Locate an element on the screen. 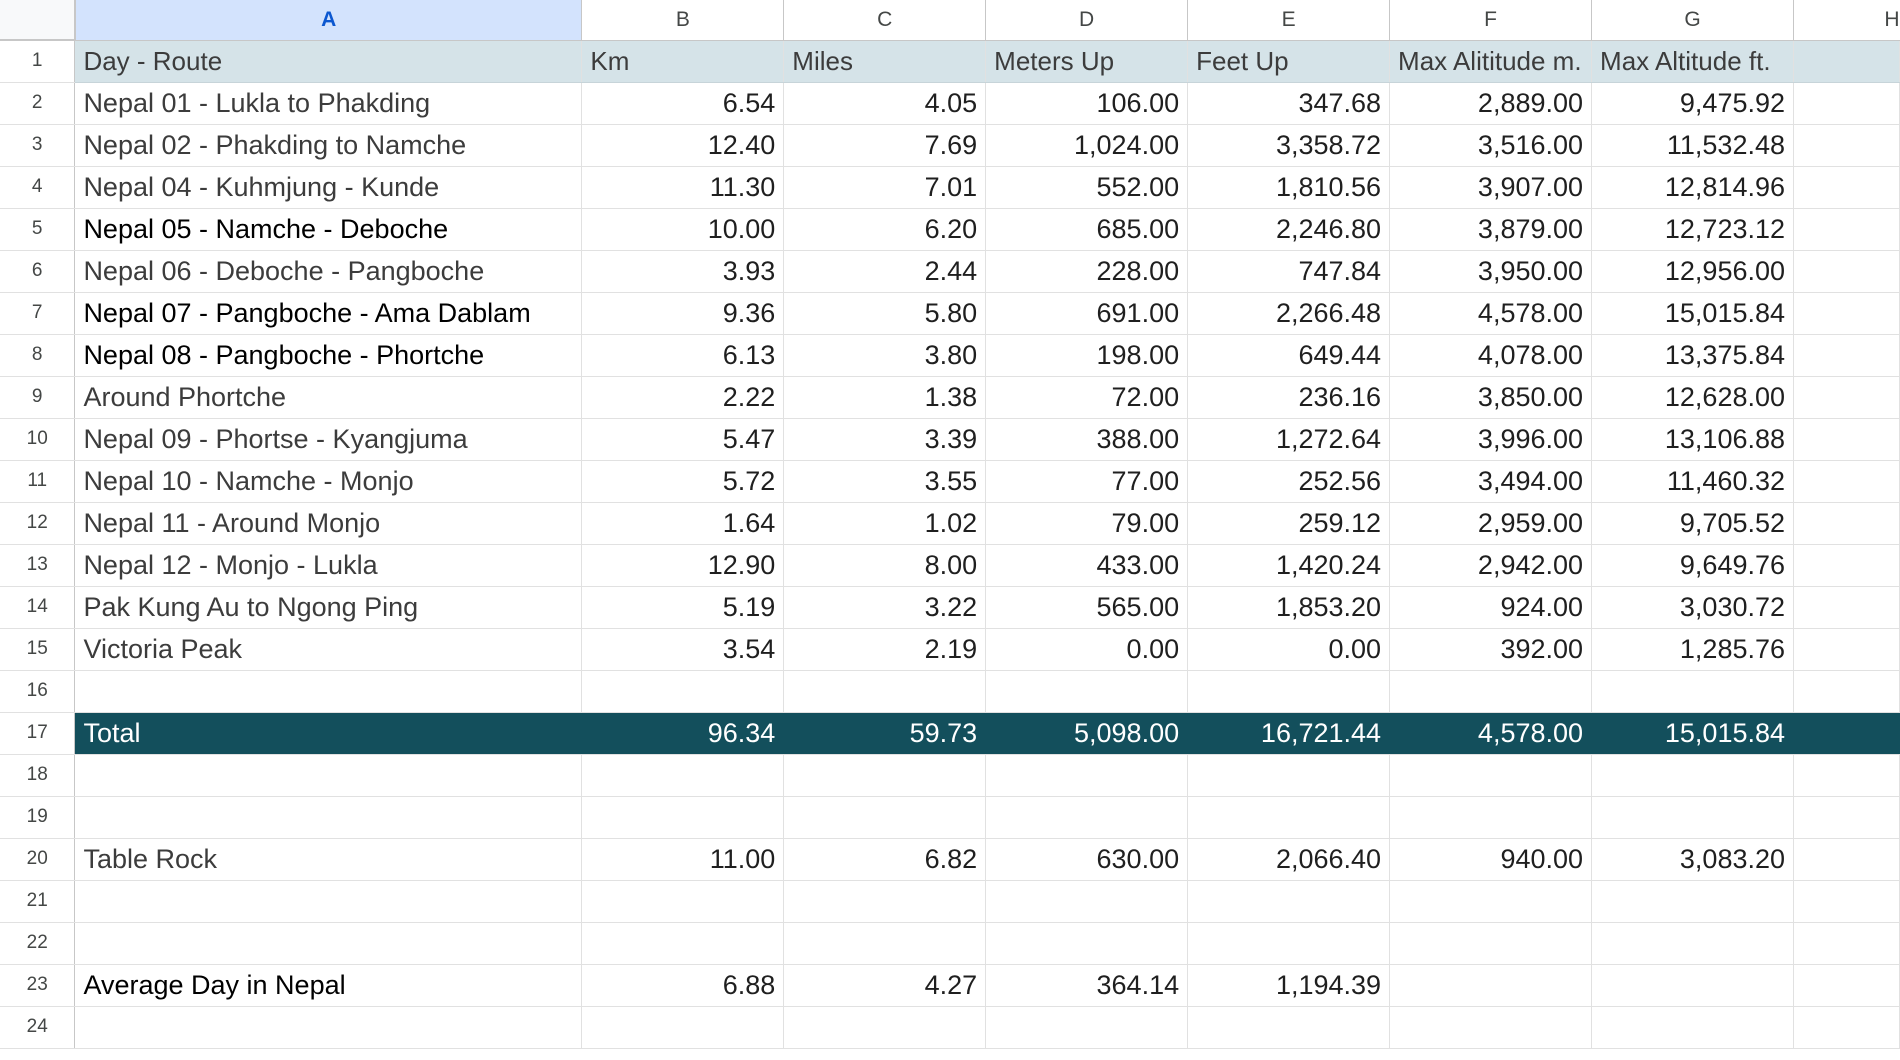 Image resolution: width=1900 pixels, height=1060 pixels. value-cell: 72.00 is located at coordinates (1087, 397).